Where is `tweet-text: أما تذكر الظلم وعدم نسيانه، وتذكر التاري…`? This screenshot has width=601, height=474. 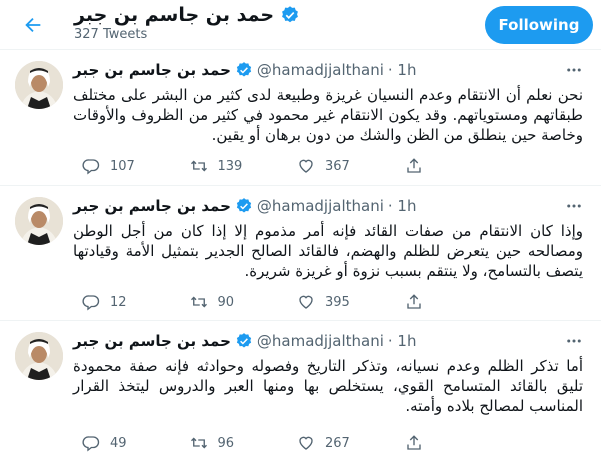 tweet-text: أما تذكر الظلم وعدم نسيانه، وتذكر التاري… is located at coordinates (328, 386).